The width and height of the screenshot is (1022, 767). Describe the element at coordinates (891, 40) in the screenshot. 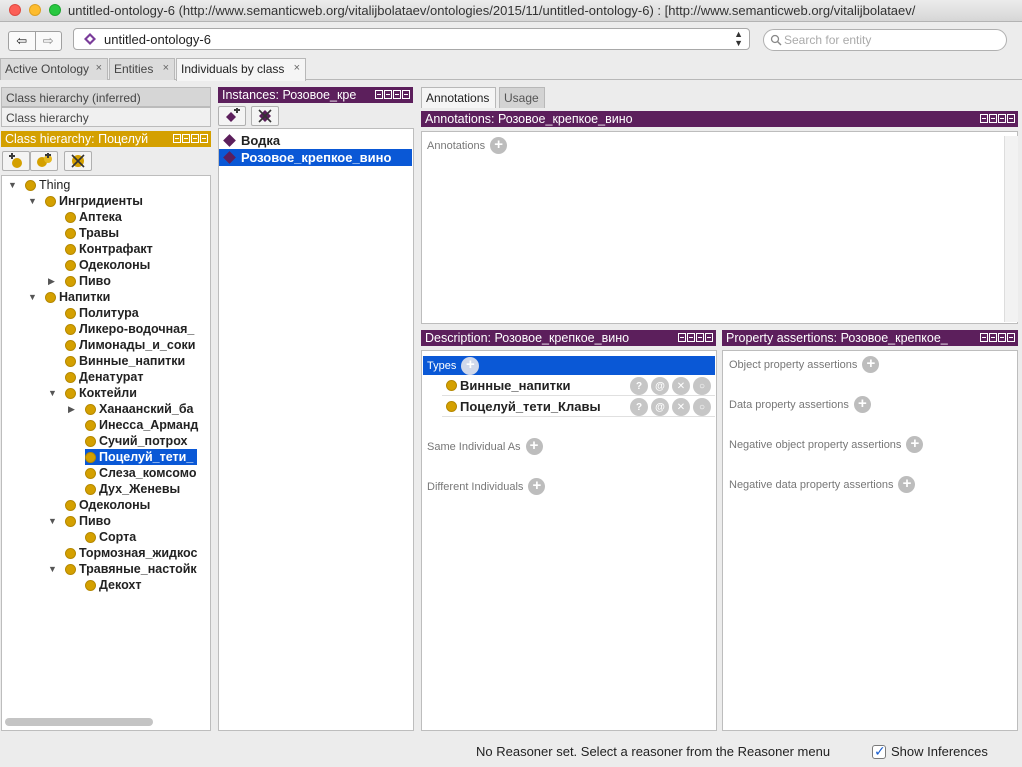

I see `search-input` at that location.